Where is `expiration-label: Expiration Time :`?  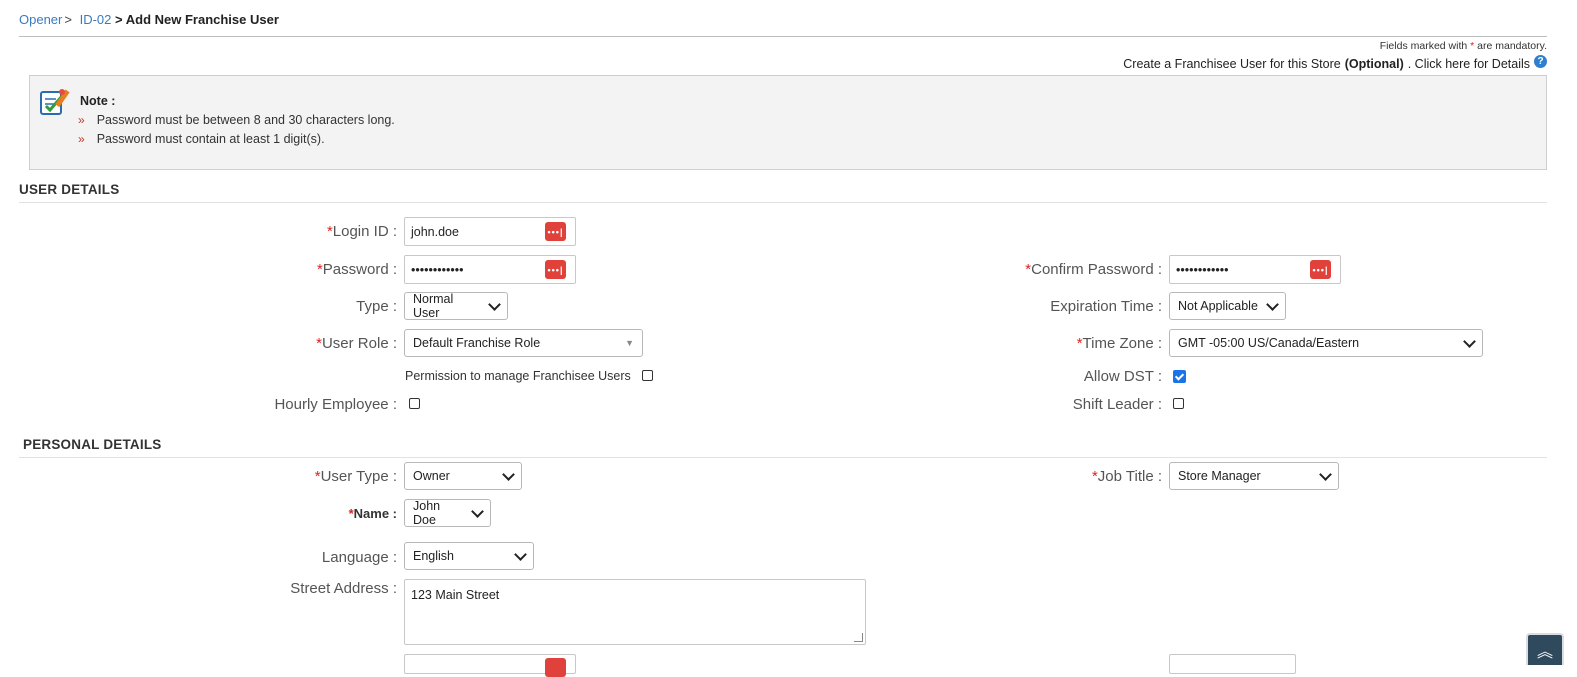 expiration-label: Expiration Time : is located at coordinates (1106, 306).